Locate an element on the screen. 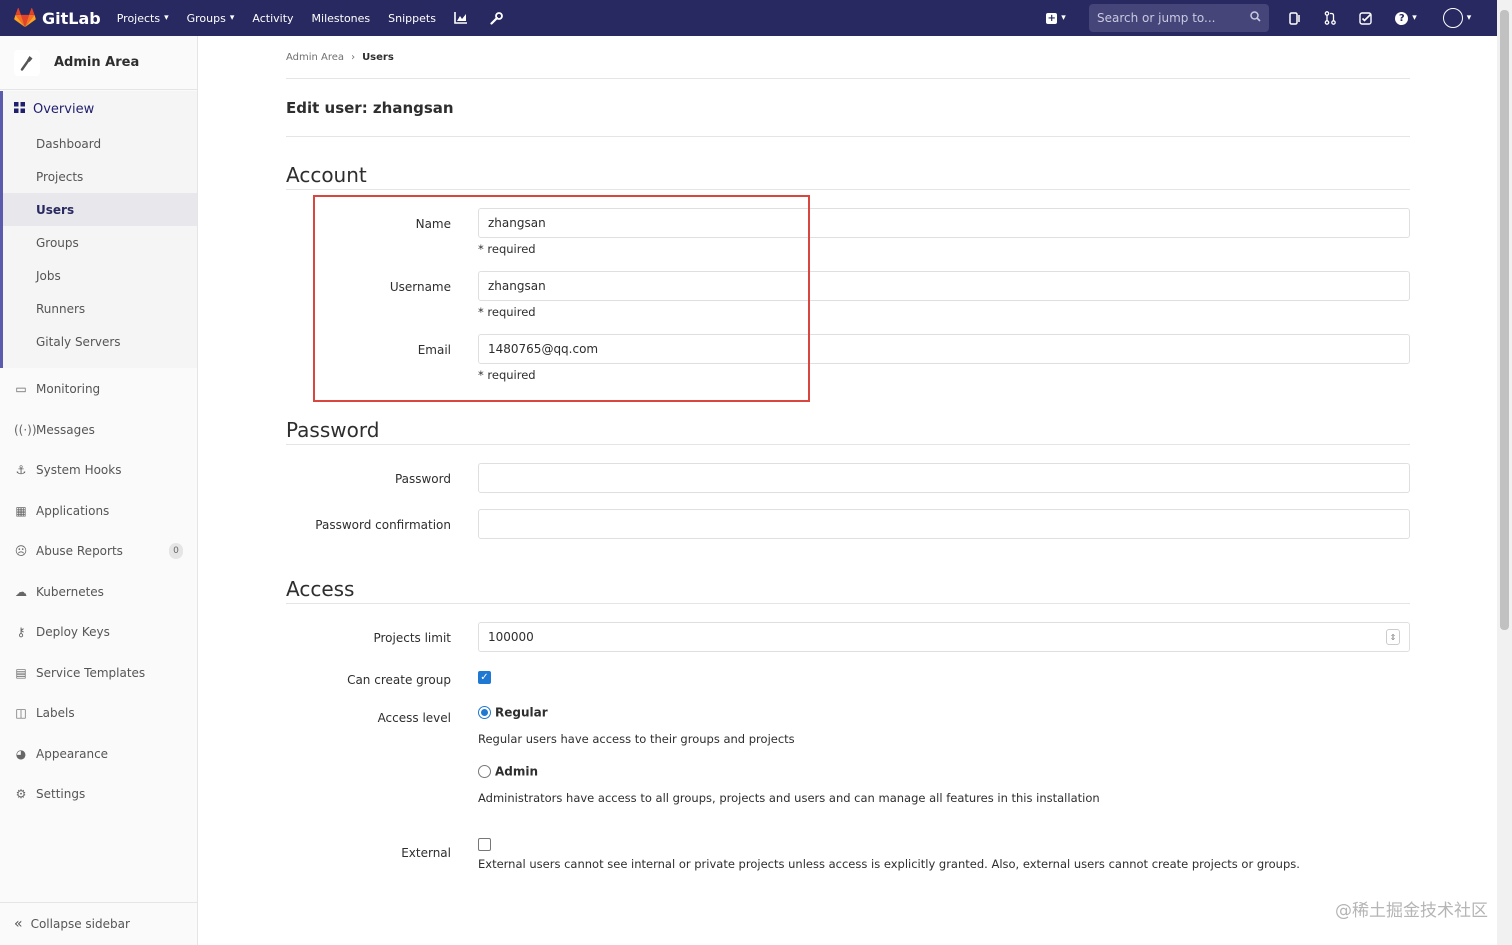  labels-icon: ◫ is located at coordinates (21, 713).